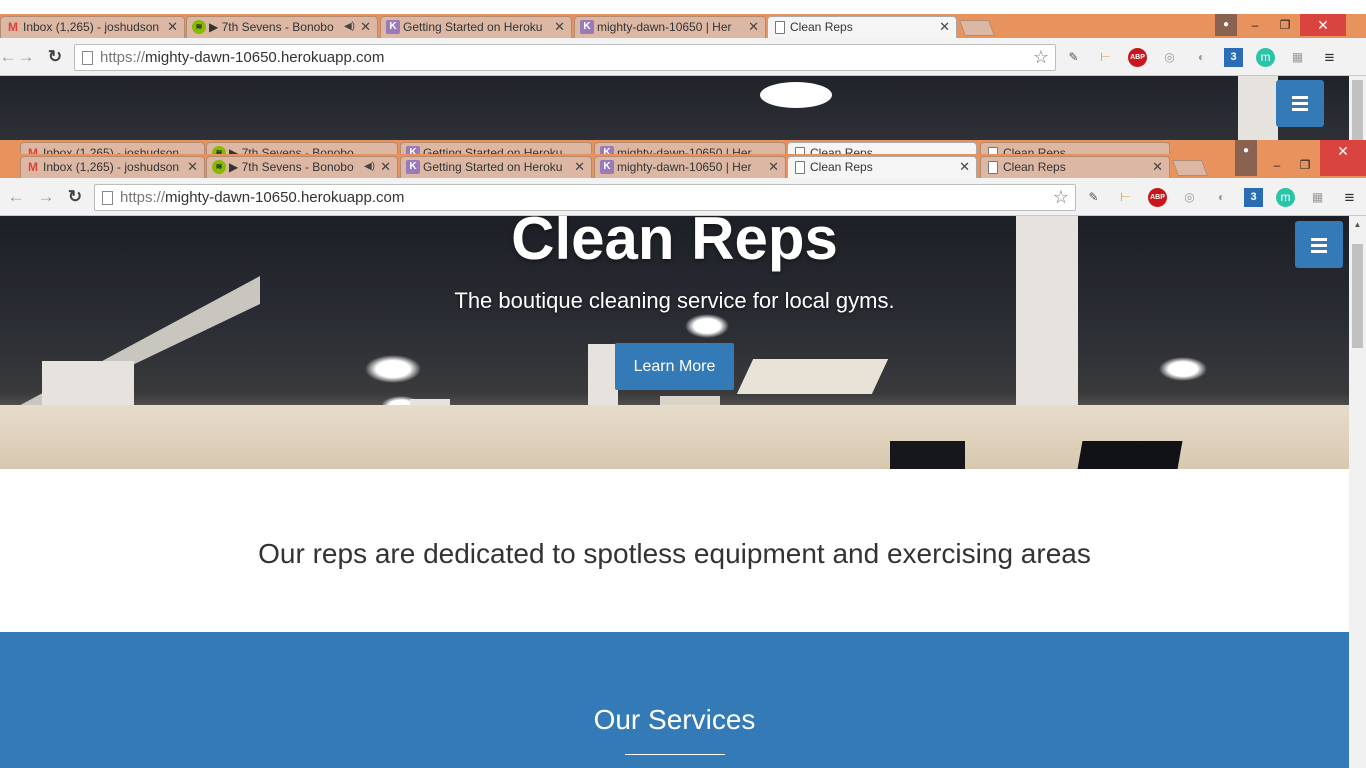 This screenshot has height=768, width=1366. What do you see at coordinates (674, 719) in the screenshot?
I see `services-heading: Our Services` at bounding box center [674, 719].